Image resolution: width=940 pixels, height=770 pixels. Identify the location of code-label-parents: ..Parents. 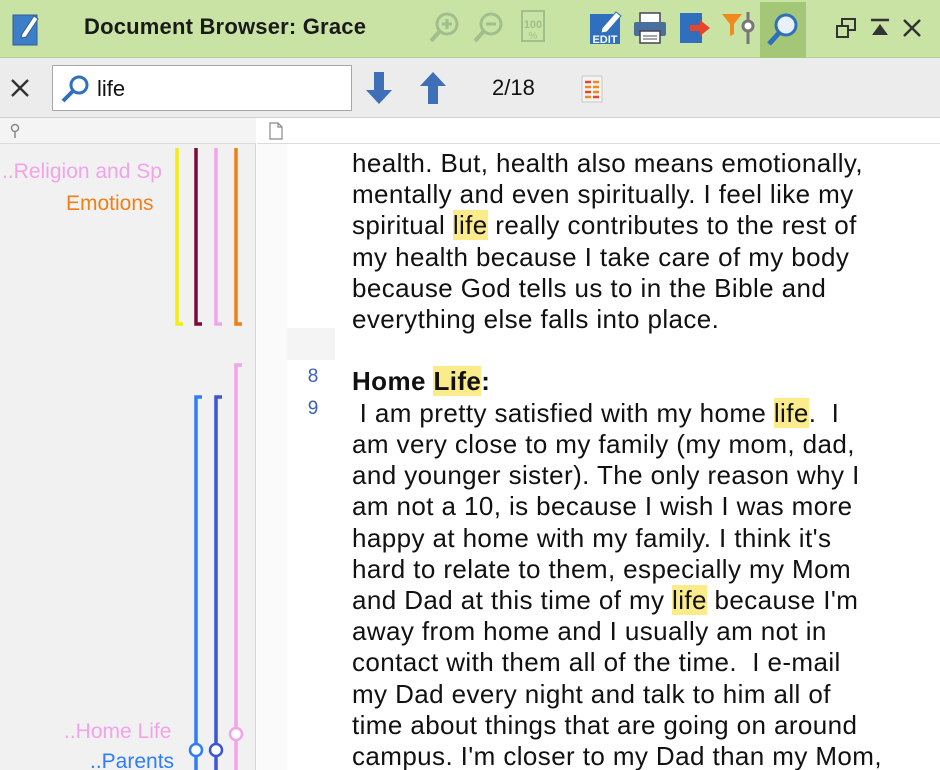
(132, 760).